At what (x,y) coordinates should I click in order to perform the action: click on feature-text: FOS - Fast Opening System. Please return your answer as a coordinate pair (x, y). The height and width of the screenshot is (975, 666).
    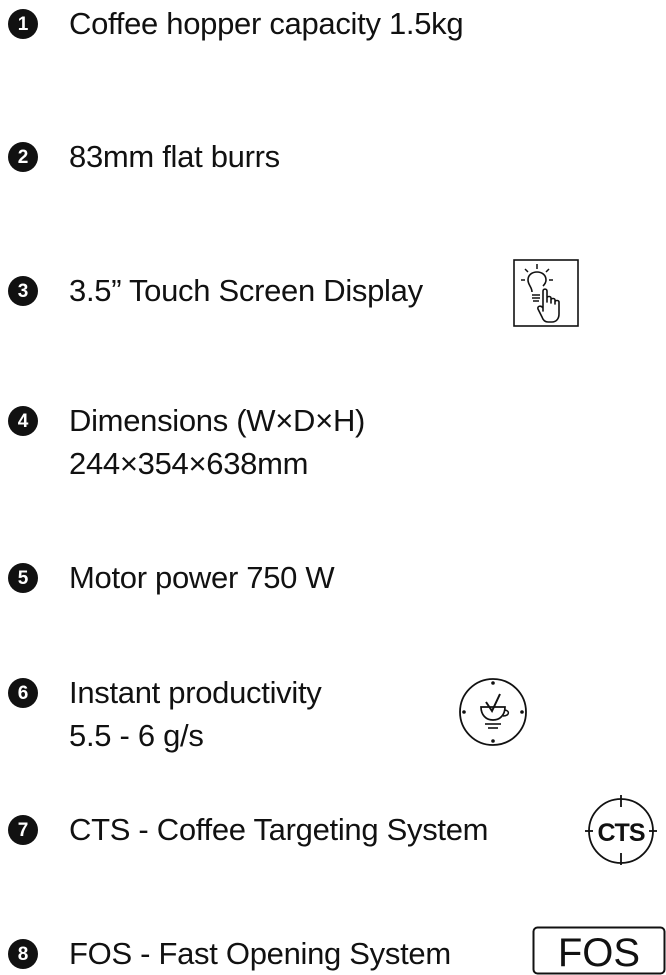
    Looking at the image, I should click on (260, 953).